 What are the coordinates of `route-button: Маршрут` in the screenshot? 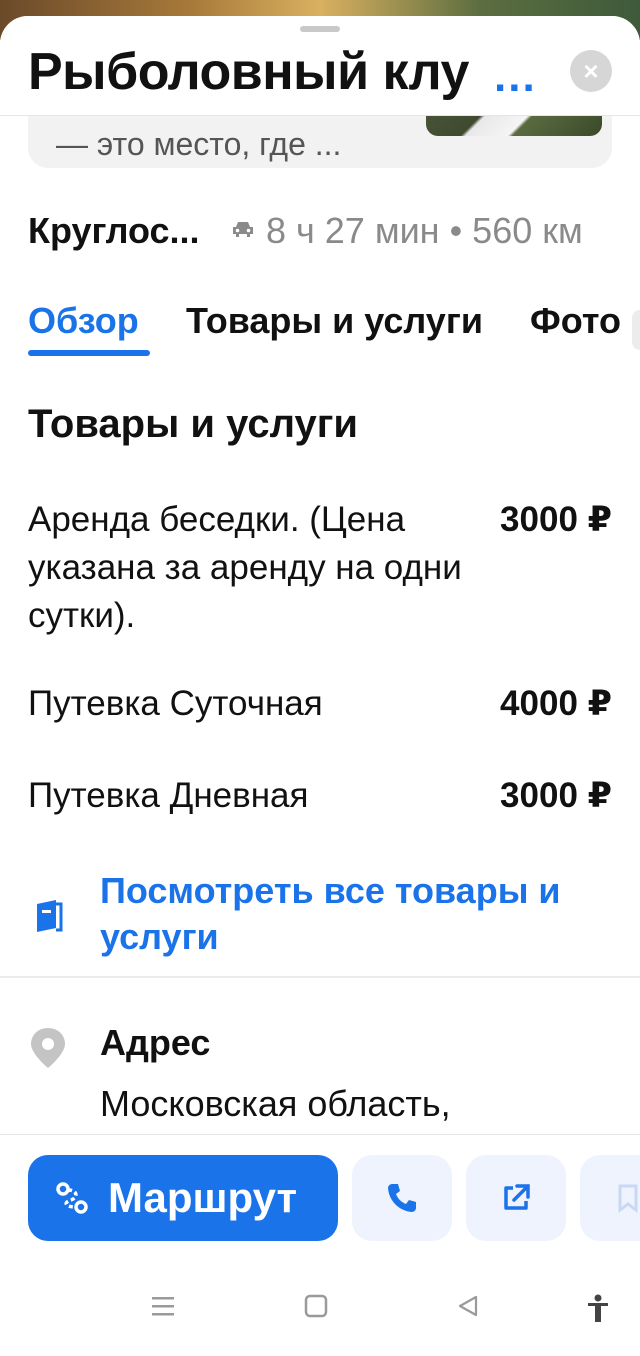 It's located at (183, 1198).